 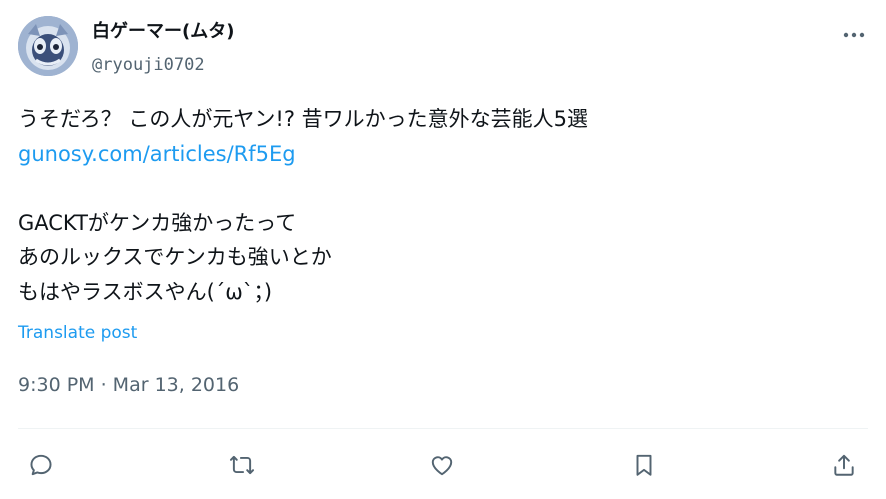 I want to click on avatar-character-icon, so click(x=48, y=46).